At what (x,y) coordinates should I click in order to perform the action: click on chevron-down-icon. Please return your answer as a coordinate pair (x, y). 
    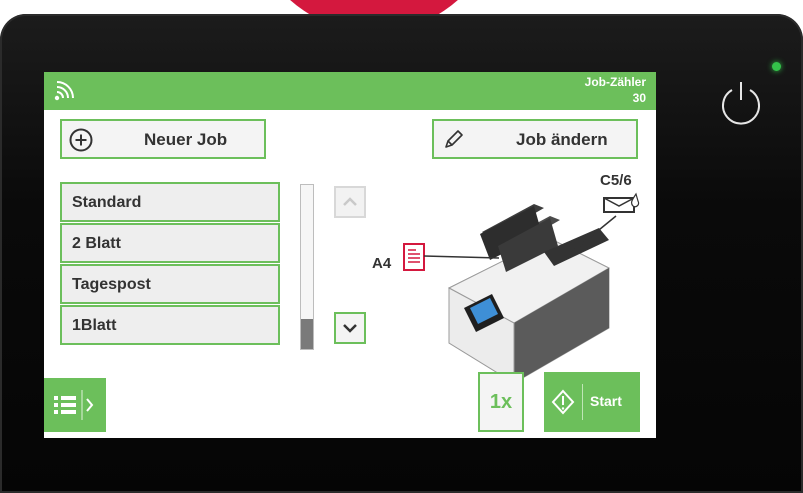
    Looking at the image, I should click on (350, 328).